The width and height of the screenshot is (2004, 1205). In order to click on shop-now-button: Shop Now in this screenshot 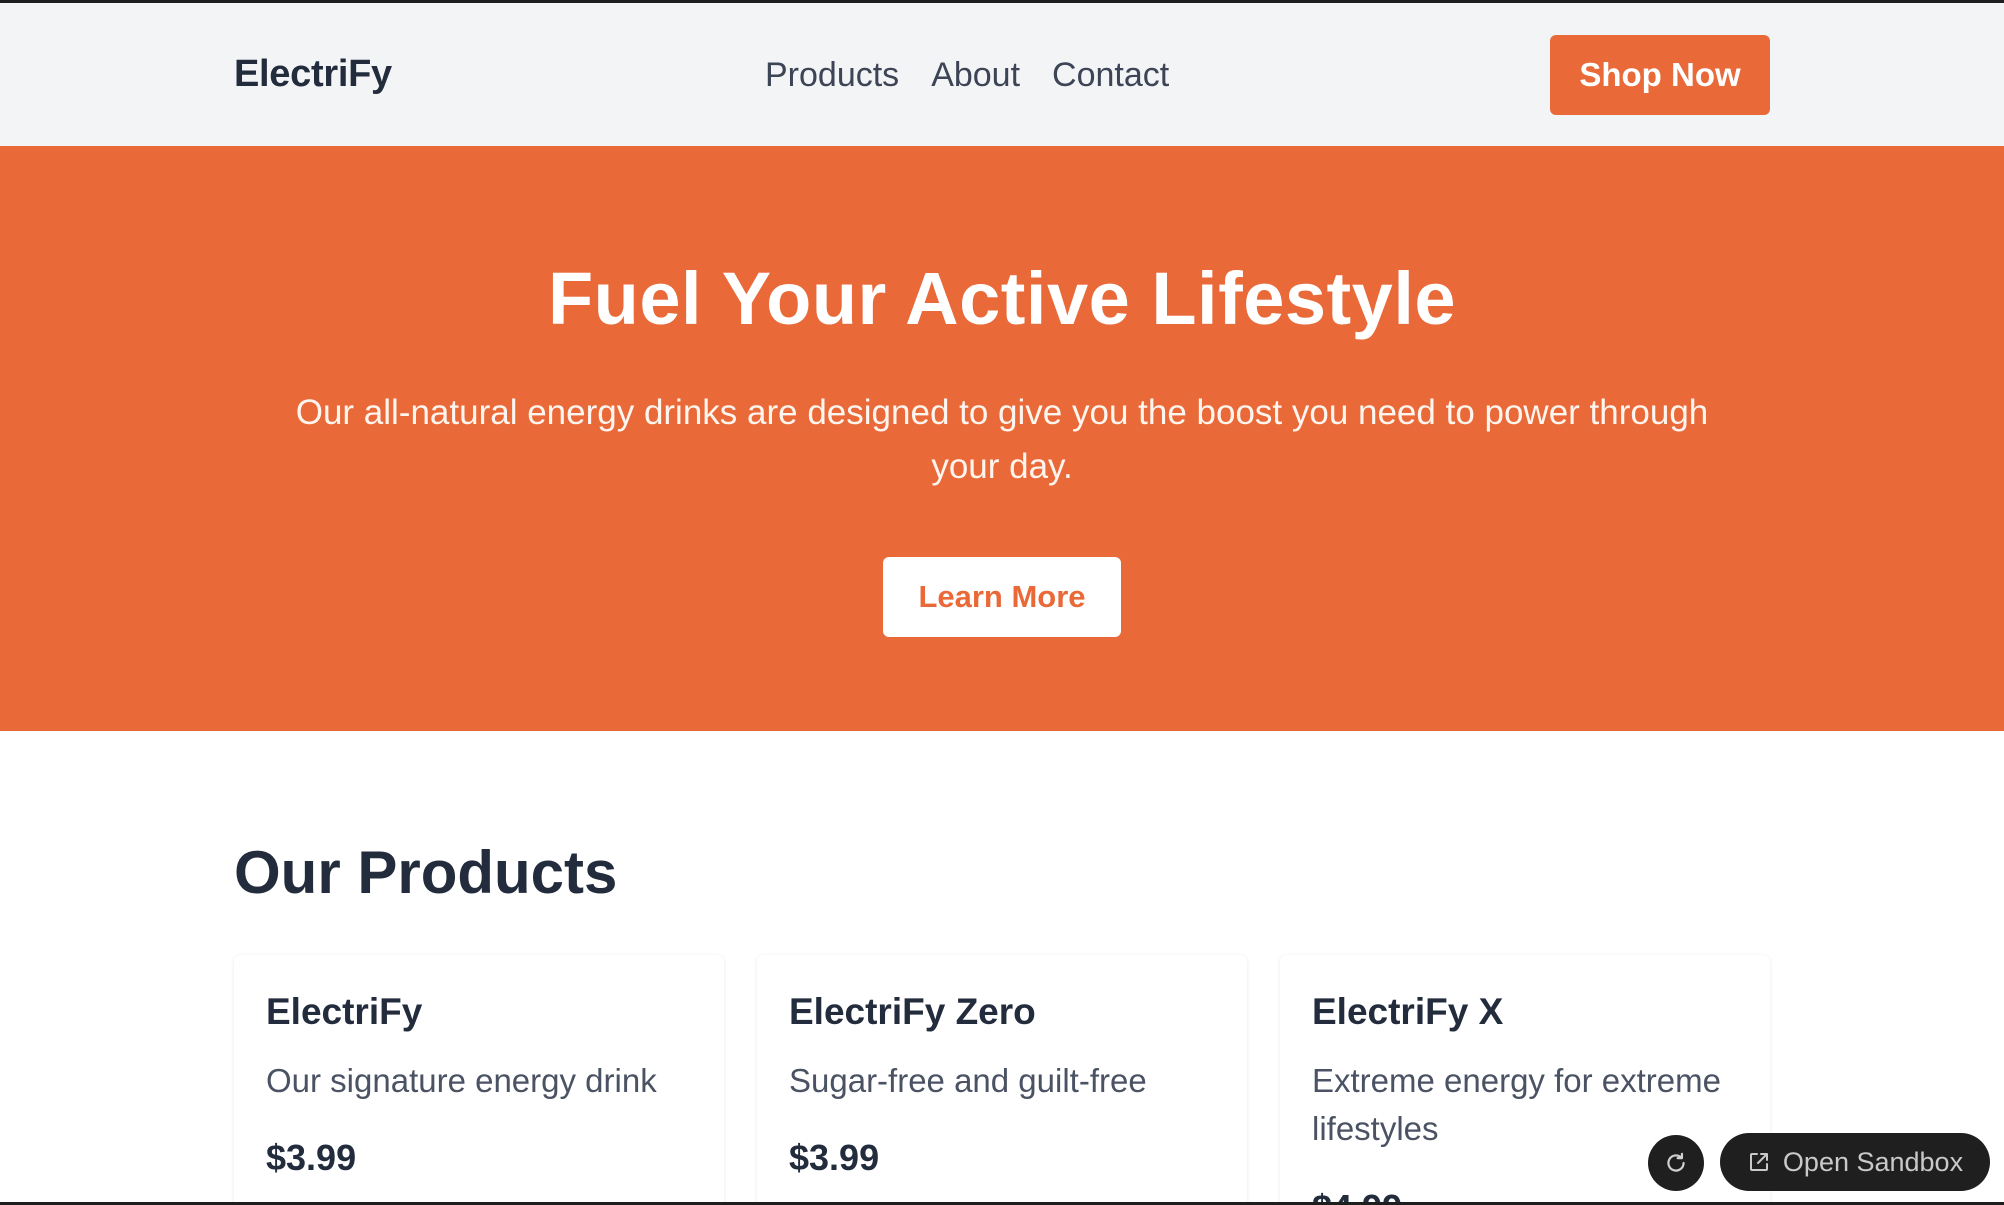, I will do `click(1660, 75)`.